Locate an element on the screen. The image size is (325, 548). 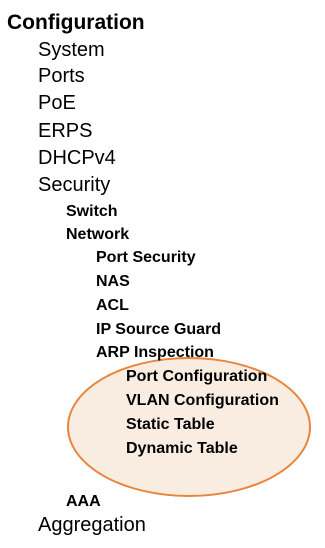
nav-acl: ACL is located at coordinates (112, 306).